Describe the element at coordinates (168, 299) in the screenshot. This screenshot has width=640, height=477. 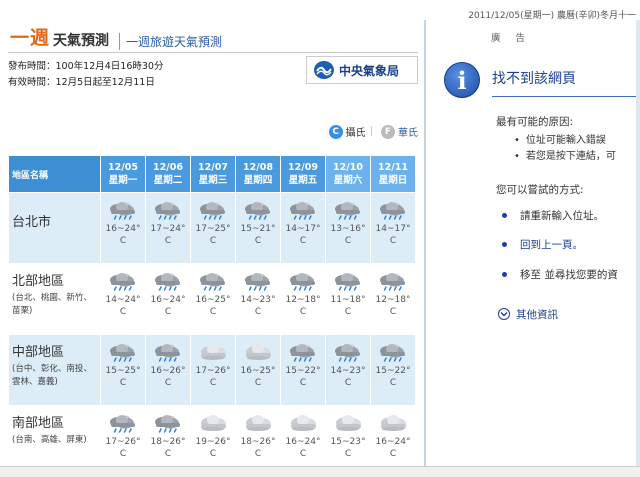
I see `forecast-cell: 16~24° C` at that location.